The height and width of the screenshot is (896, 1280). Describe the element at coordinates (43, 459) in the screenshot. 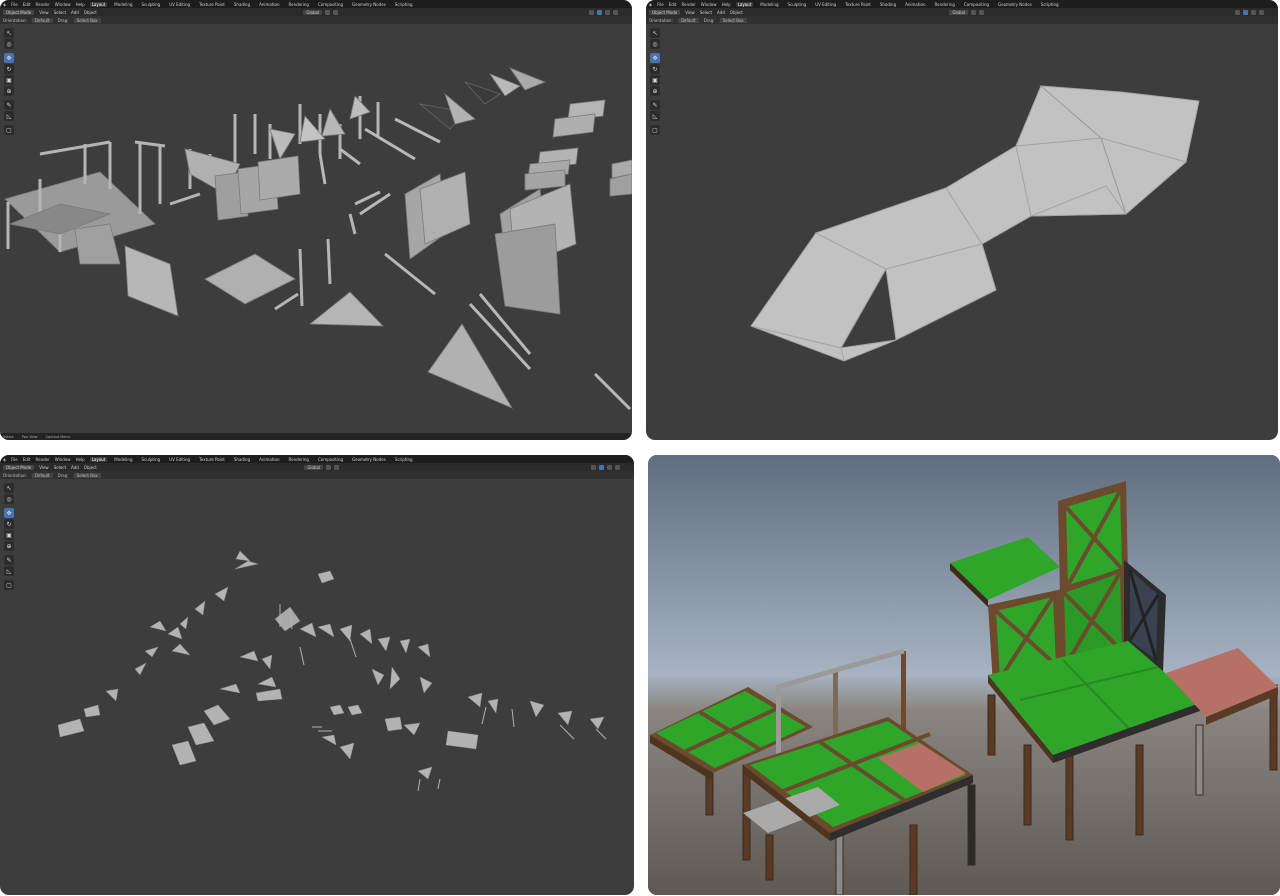

I see `menu-render: Render` at that location.